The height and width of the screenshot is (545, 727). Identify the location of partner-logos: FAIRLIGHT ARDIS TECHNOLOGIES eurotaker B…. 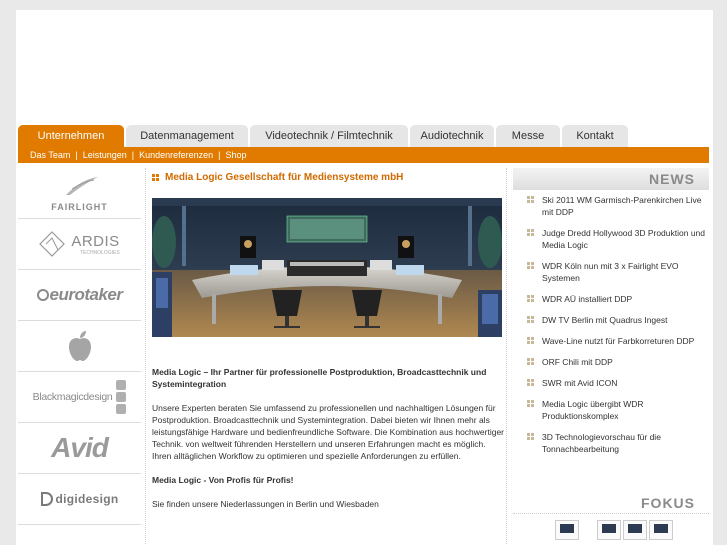
(79, 346).